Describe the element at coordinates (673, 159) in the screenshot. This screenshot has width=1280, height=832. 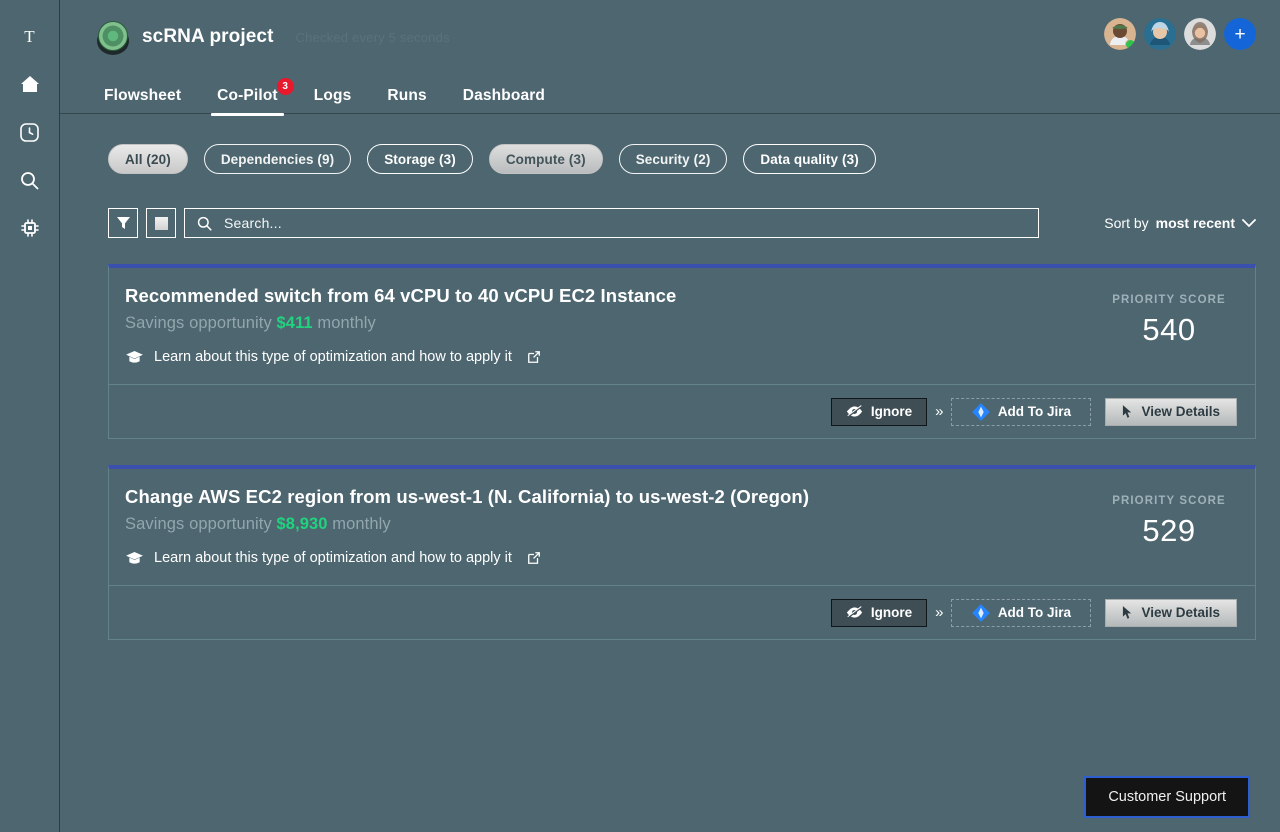
I see `chip-security: Security (2)` at that location.